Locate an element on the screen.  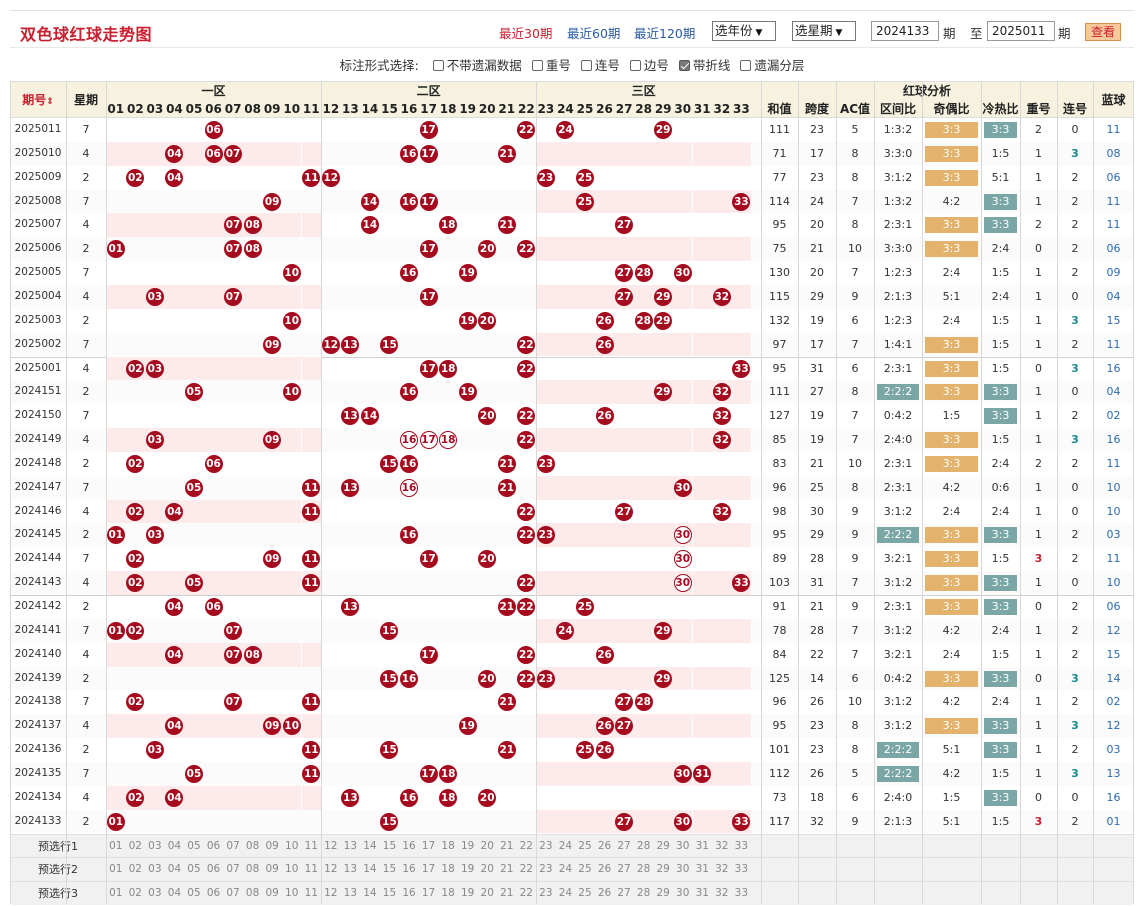
week-select: 选星期 ▼ is located at coordinates (824, 31).